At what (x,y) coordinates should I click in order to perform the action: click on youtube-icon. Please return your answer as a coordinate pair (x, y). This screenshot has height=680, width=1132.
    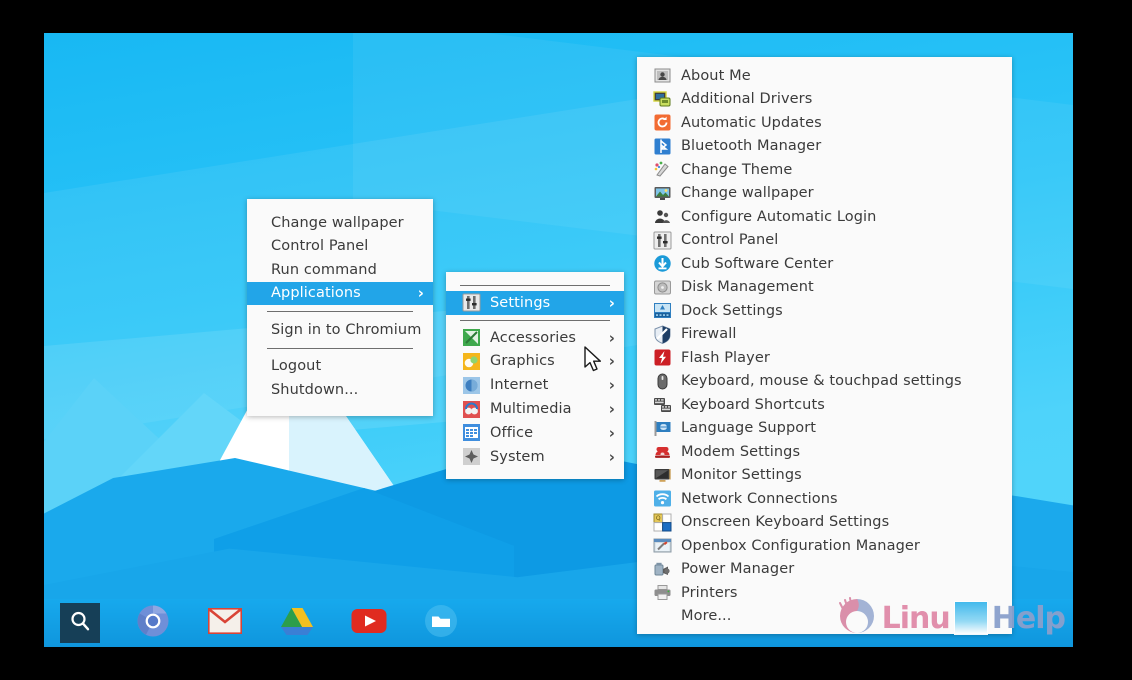
    Looking at the image, I should click on (369, 623).